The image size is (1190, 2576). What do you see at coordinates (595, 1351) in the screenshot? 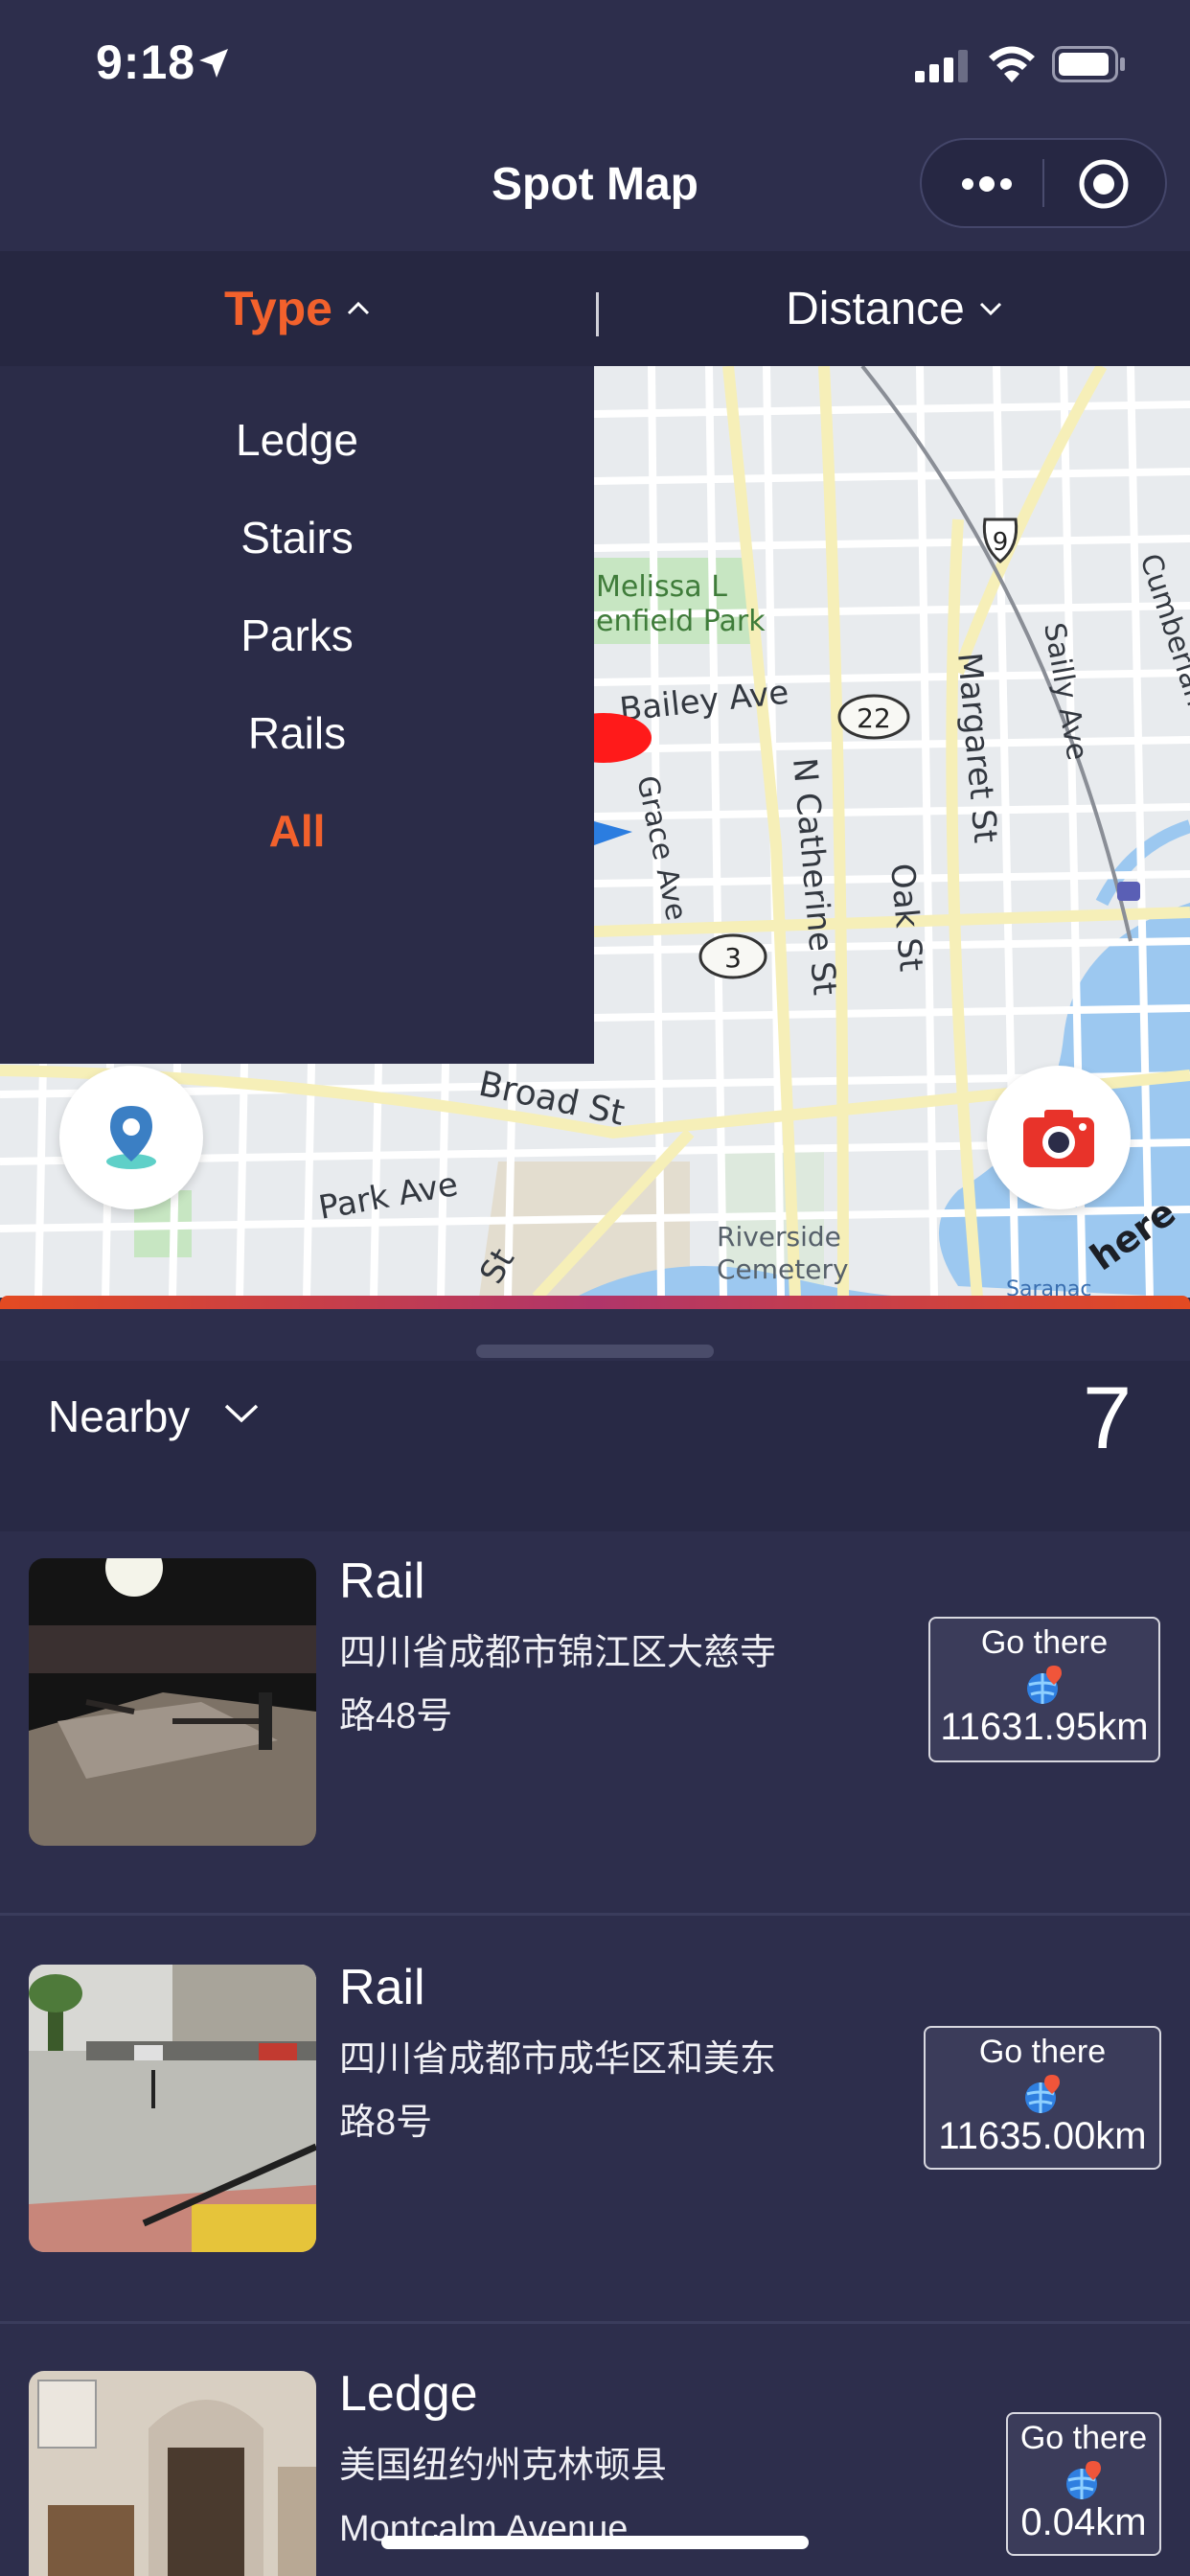
I see `sheet-drag-handle` at bounding box center [595, 1351].